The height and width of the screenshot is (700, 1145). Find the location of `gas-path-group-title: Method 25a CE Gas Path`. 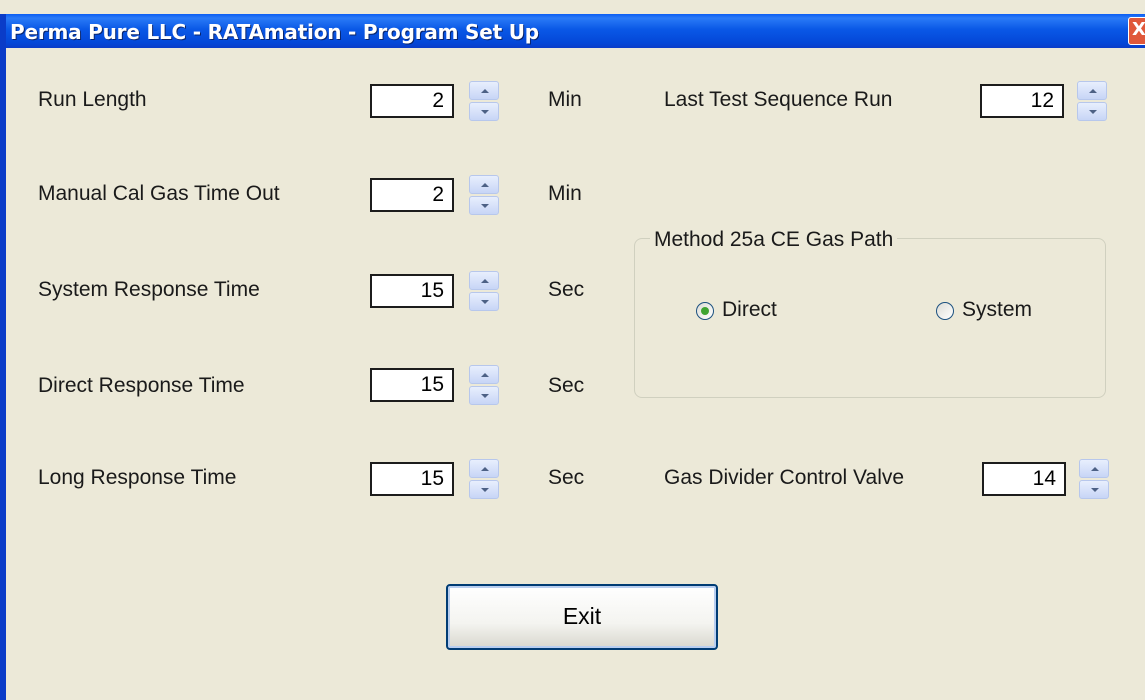

gas-path-group-title: Method 25a CE Gas Path is located at coordinates (774, 240).